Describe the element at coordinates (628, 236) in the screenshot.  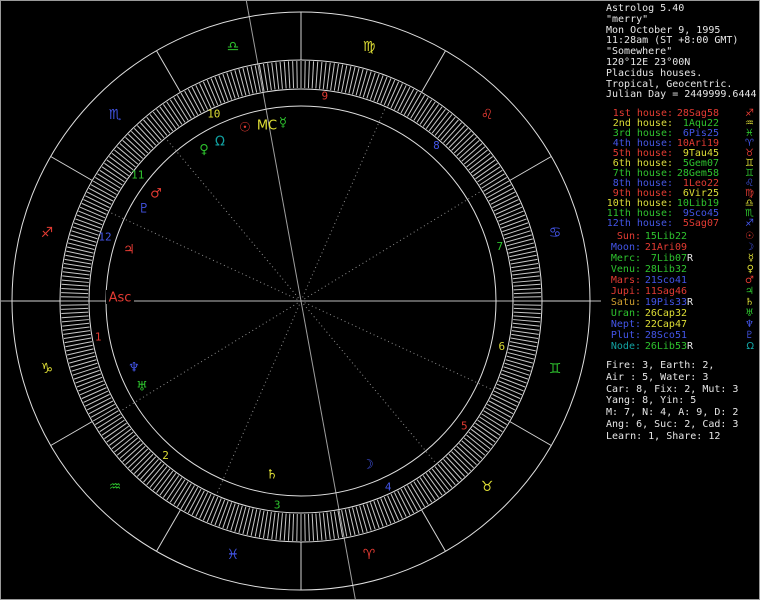
I see `planet-label: Sun:` at that location.